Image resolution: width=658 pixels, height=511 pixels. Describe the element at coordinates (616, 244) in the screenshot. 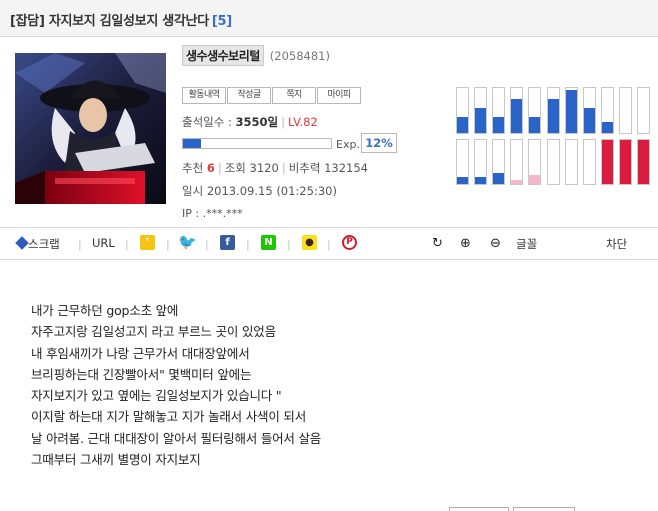

I see `block-button: 차단` at that location.